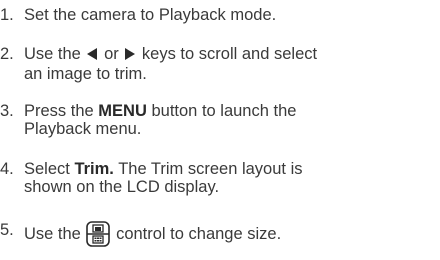 The image size is (440, 260). Describe the element at coordinates (111, 54) in the screenshot. I see `step-text-part: or` at that location.